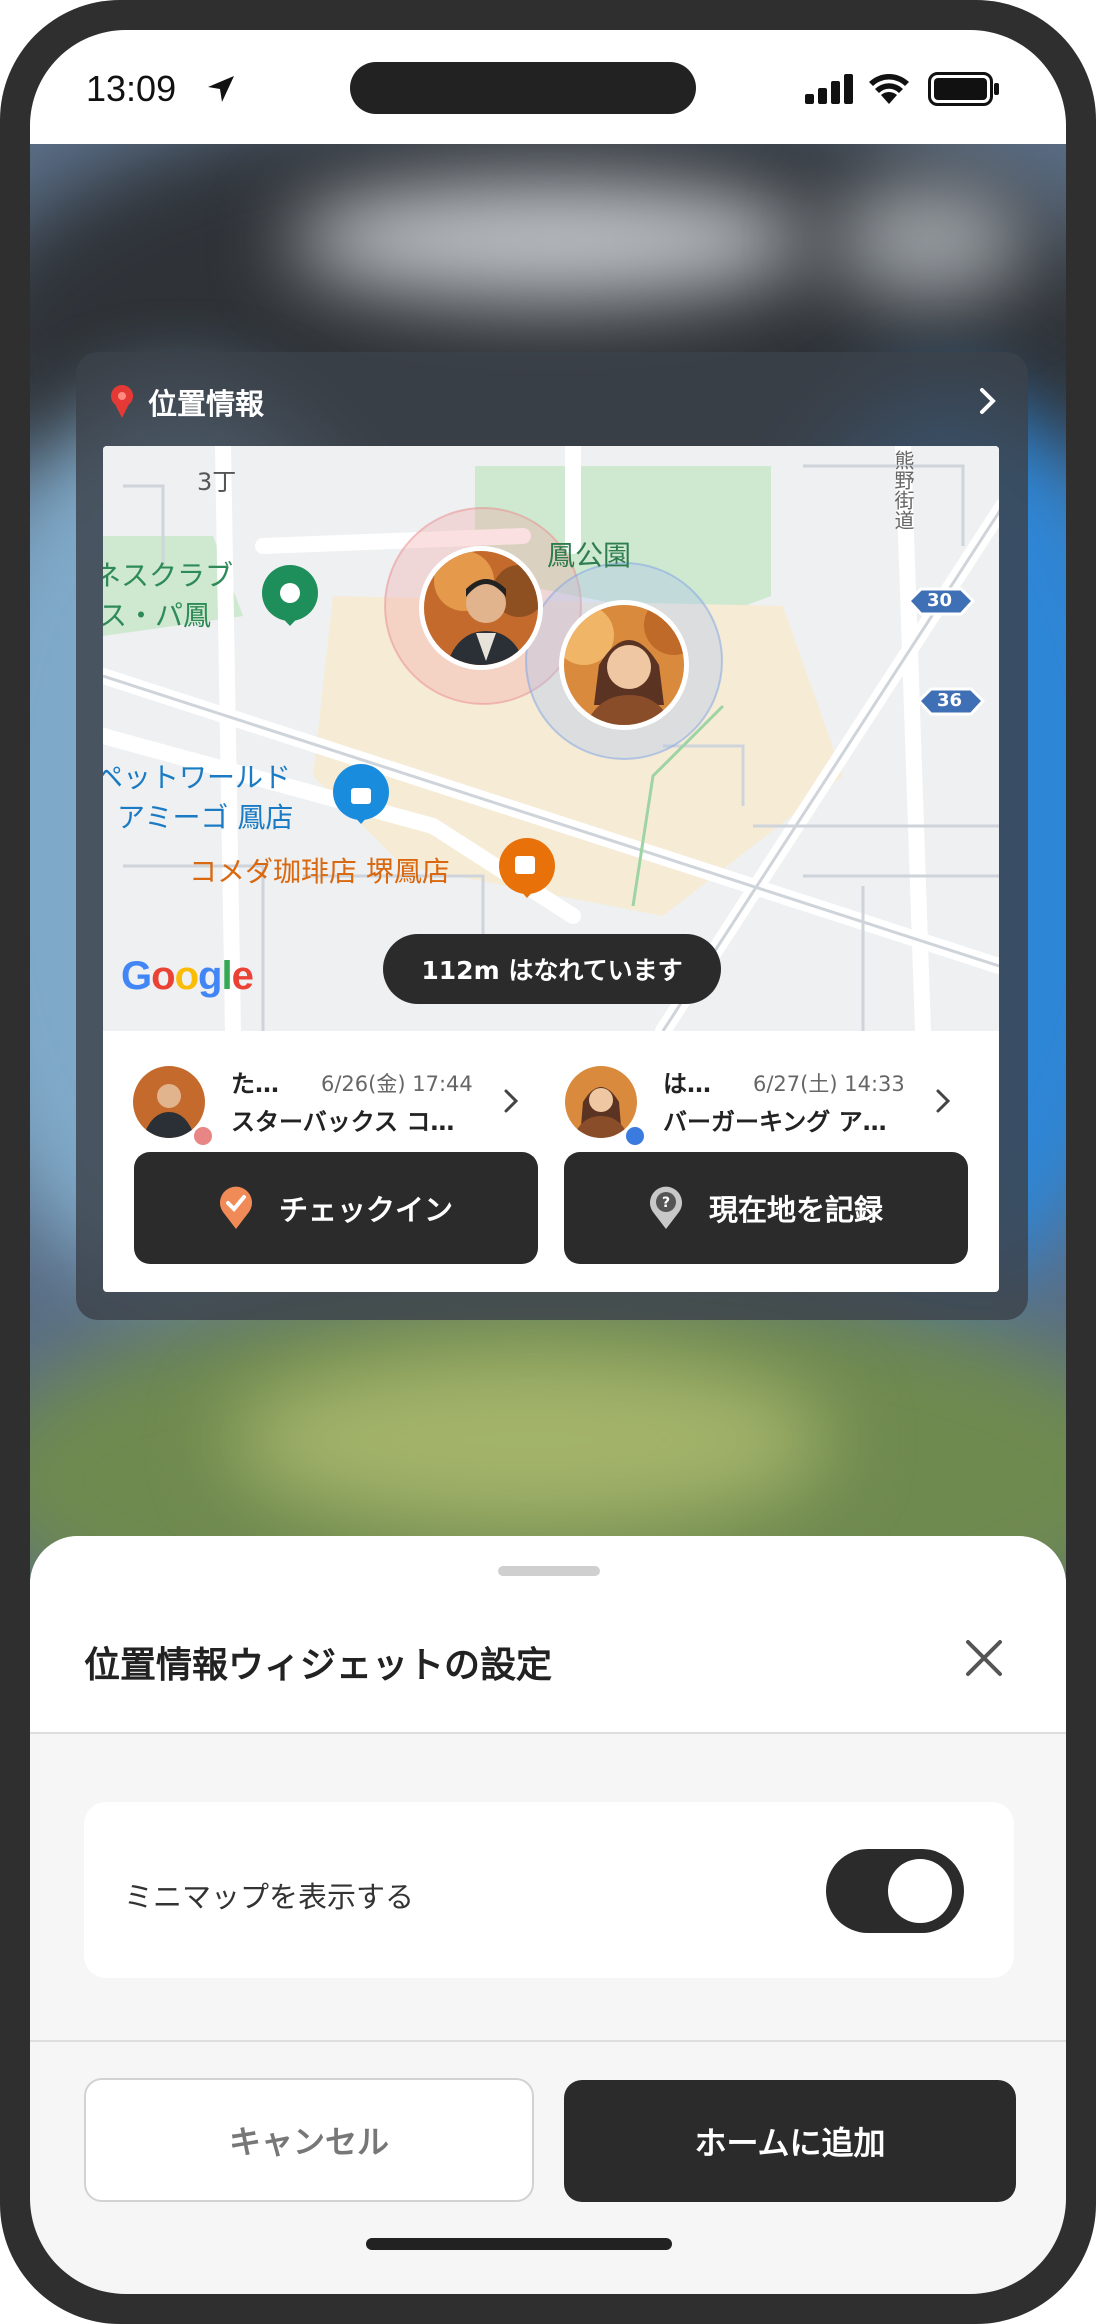  What do you see at coordinates (790, 2141) in the screenshot?
I see `add-to-home-button: ホームに追加` at bounding box center [790, 2141].